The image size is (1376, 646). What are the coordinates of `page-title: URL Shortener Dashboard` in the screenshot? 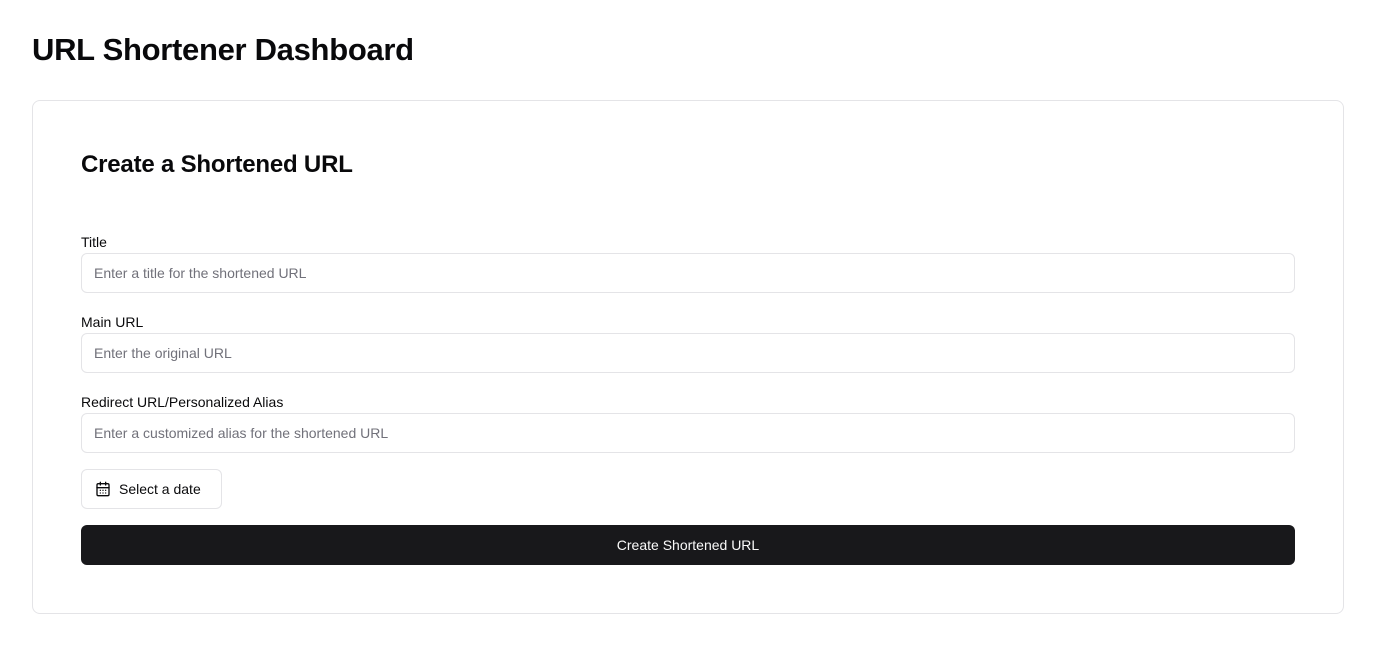 It's located at (223, 49).